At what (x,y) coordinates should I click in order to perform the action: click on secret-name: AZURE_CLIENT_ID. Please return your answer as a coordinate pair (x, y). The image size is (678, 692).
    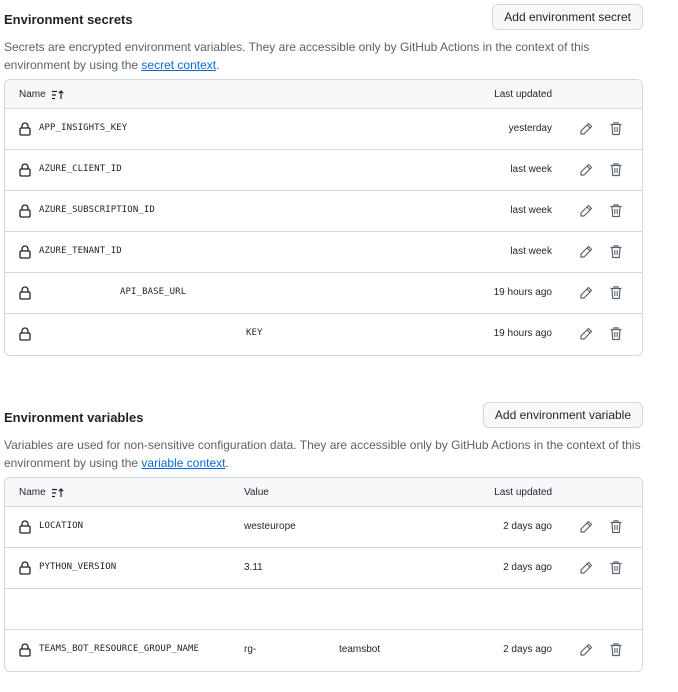
    Looking at the image, I should click on (80, 169).